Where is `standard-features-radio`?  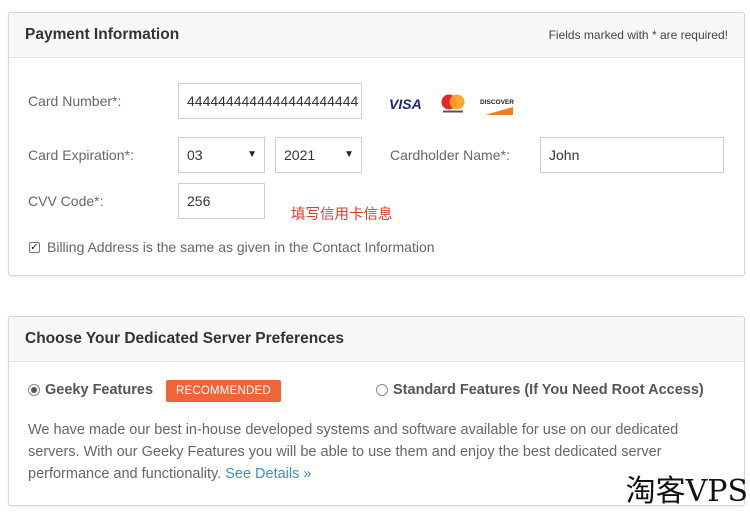
standard-features-radio is located at coordinates (382, 390).